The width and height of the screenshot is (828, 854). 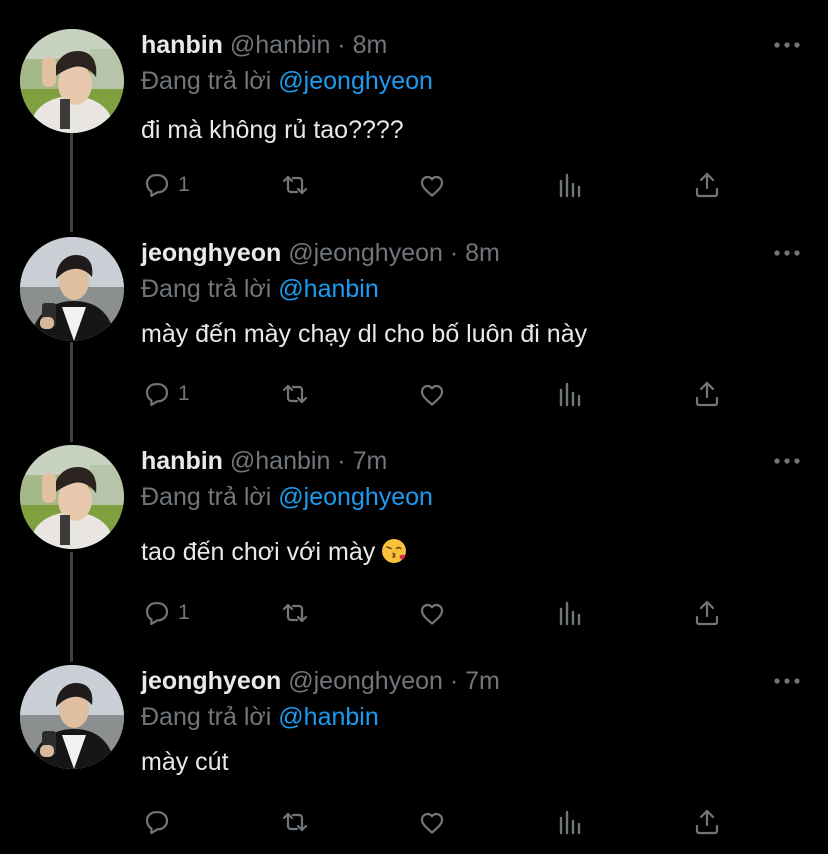 I want to click on tweet-text: tao đến chơi với mày, so click(x=274, y=552).